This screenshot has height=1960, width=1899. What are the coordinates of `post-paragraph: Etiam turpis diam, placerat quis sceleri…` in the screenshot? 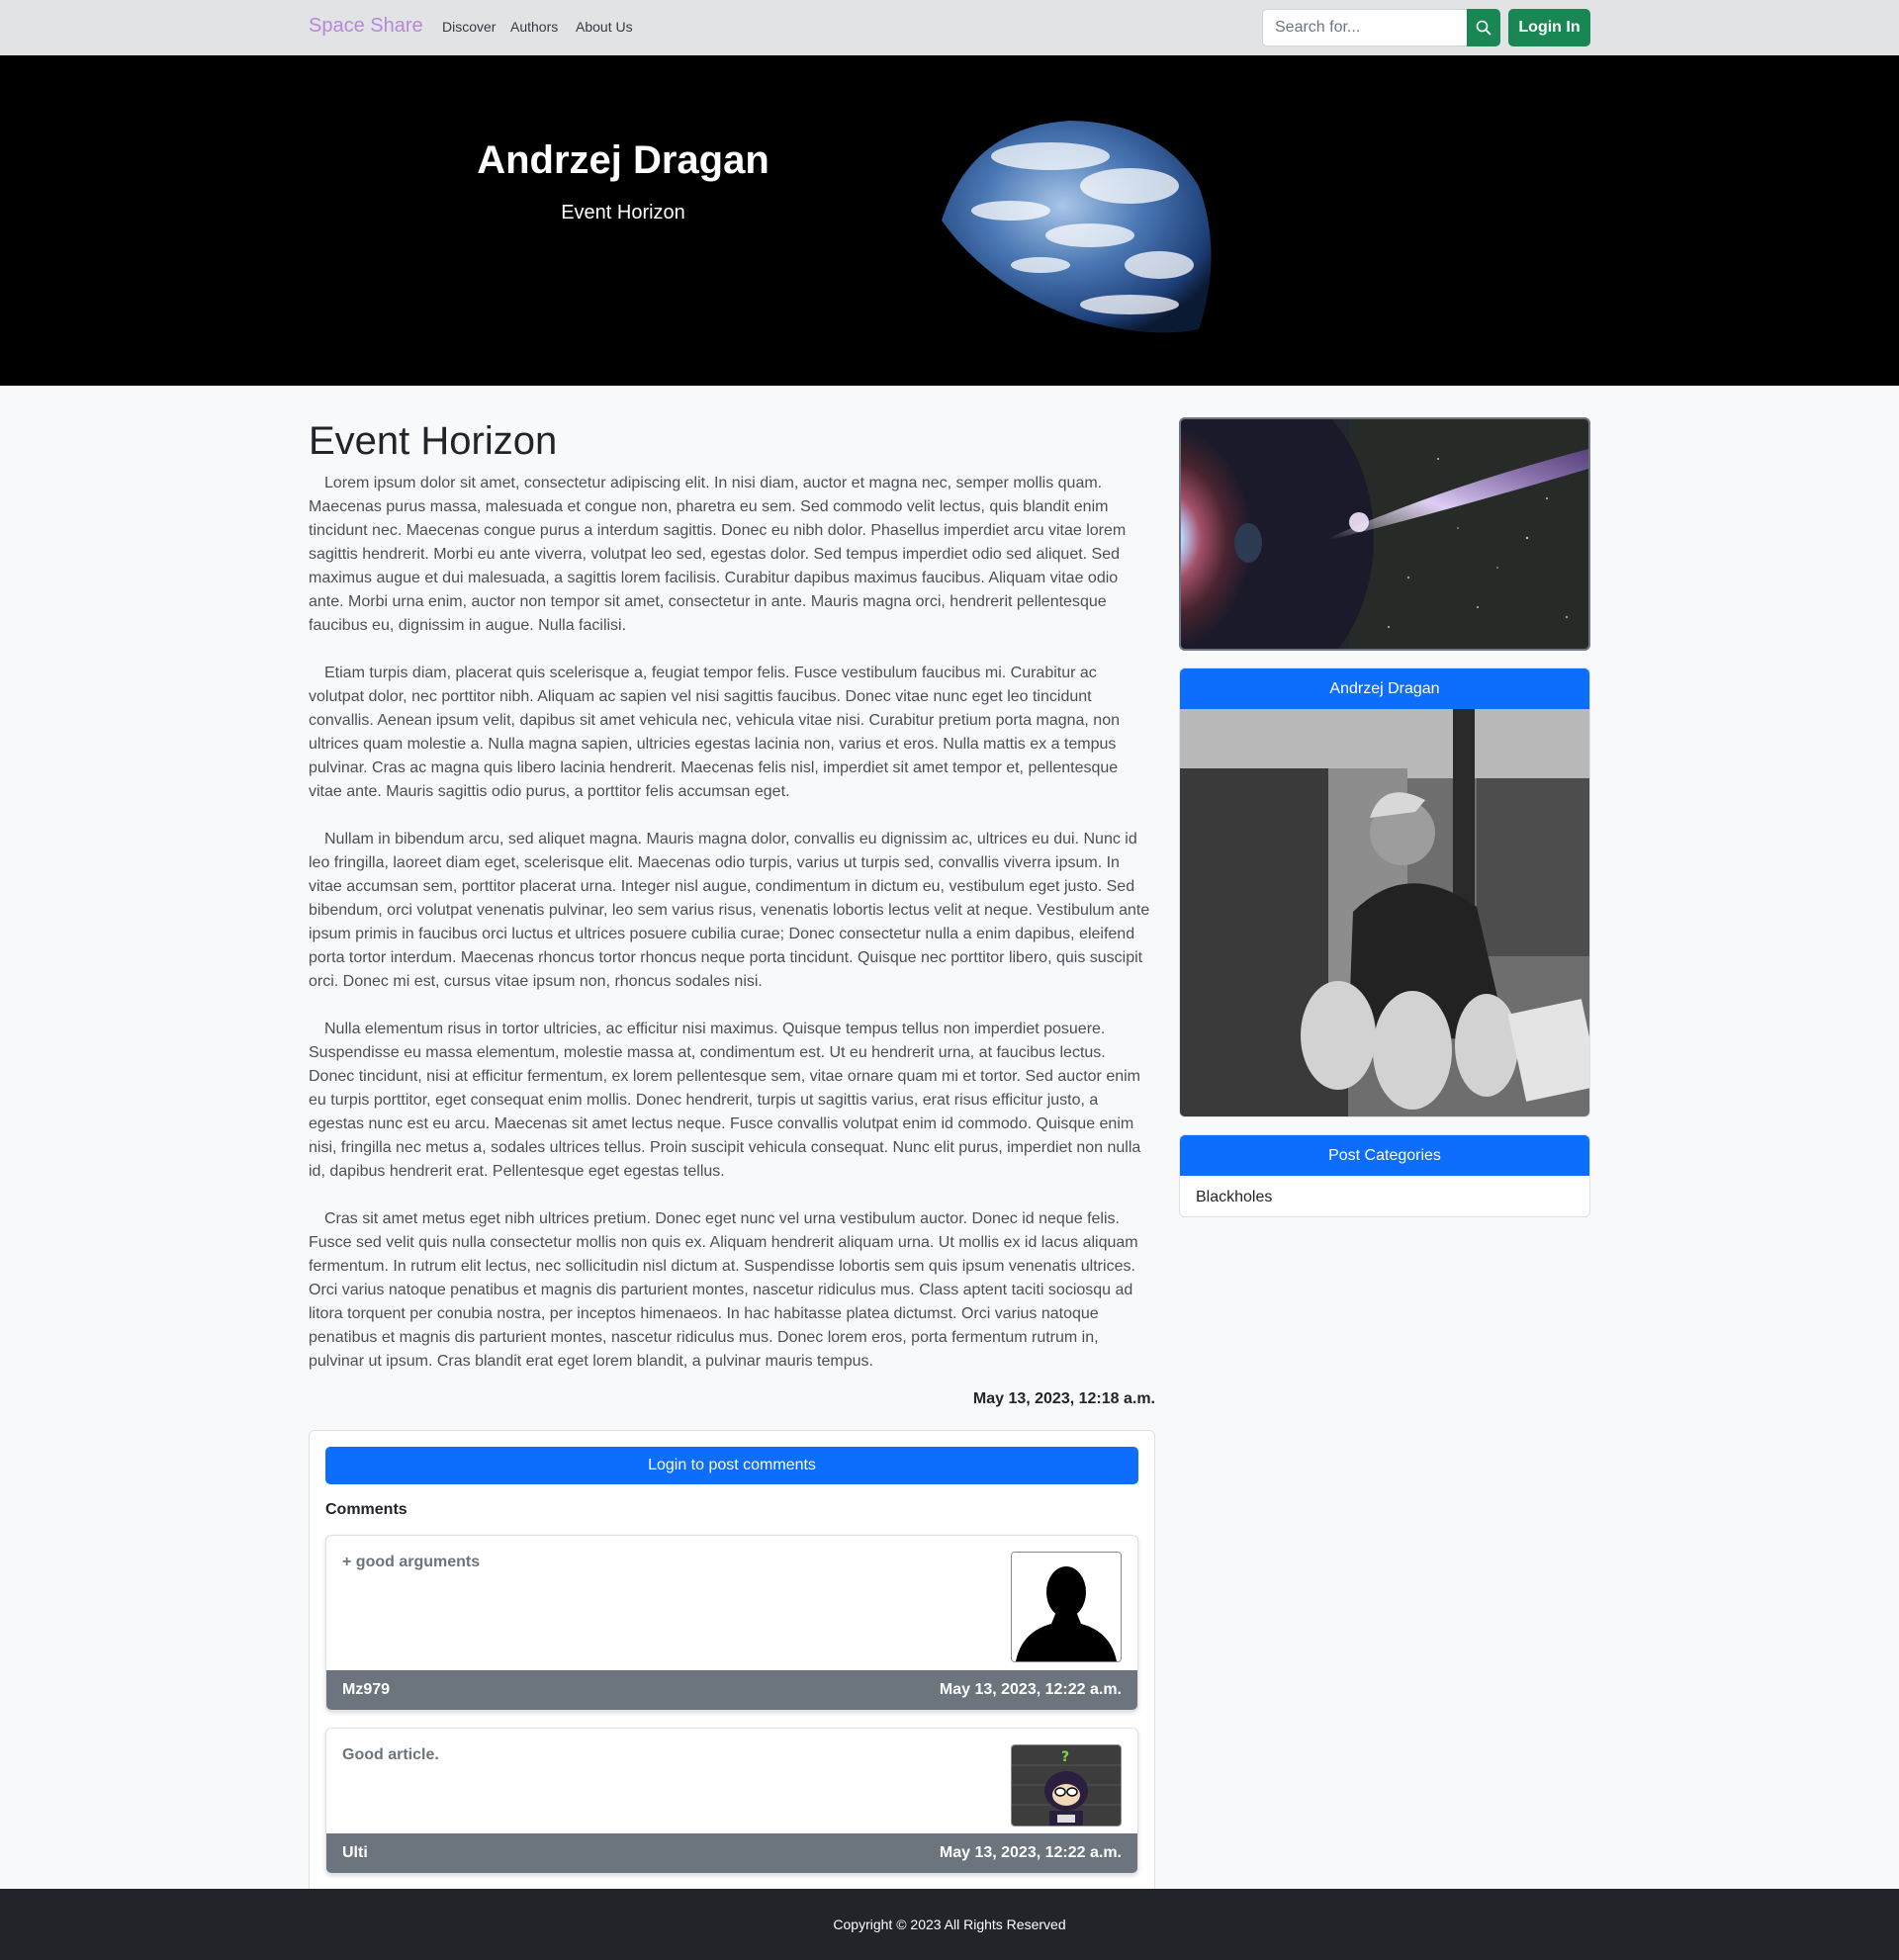 It's located at (714, 733).